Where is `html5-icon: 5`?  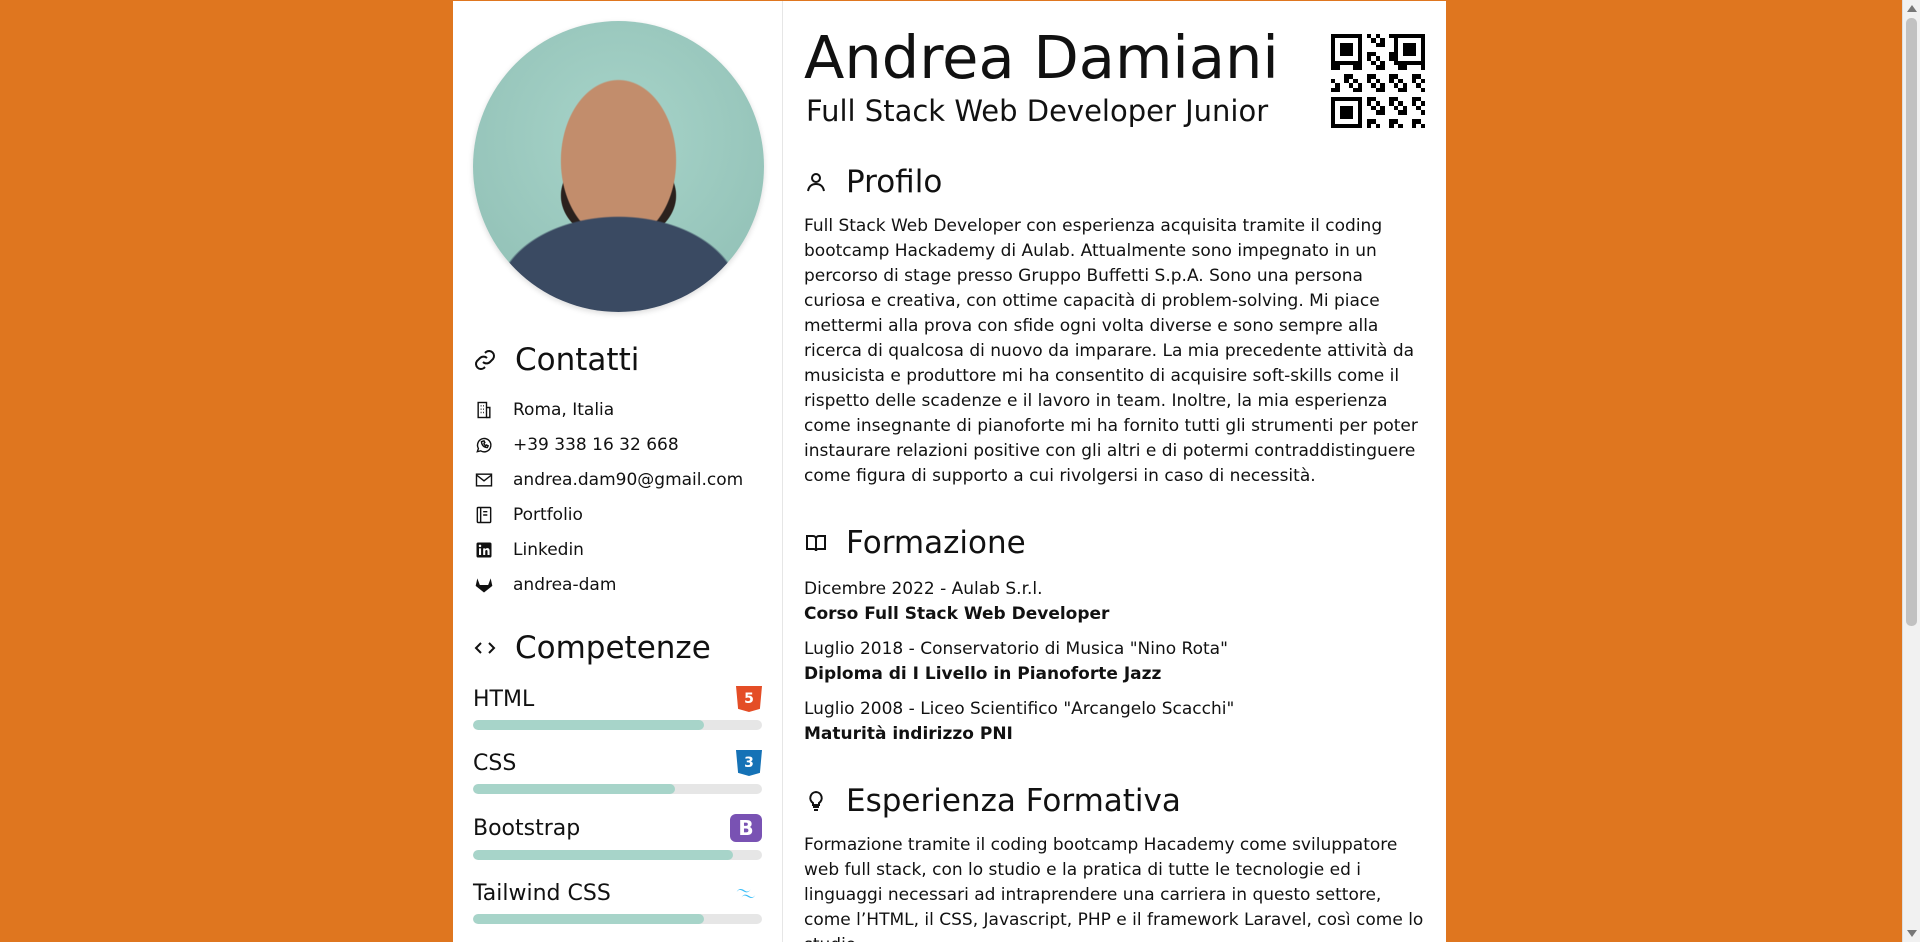 html5-icon: 5 is located at coordinates (749, 699).